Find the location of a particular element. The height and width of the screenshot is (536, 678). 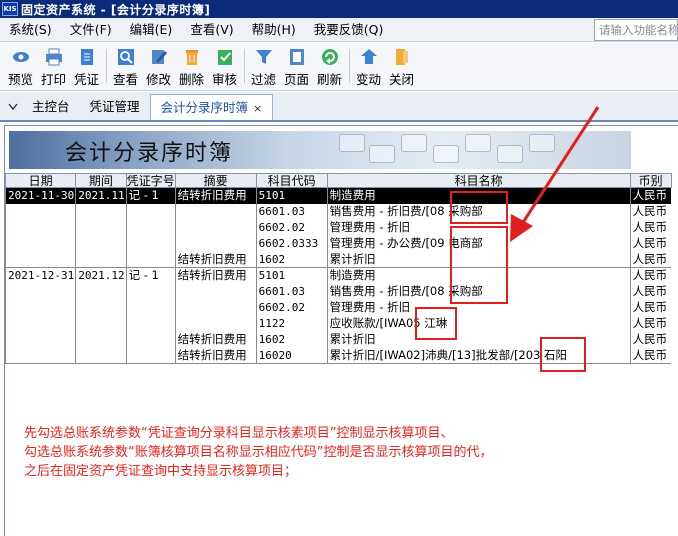

annotation-note-line-2: 勾选总账系统参数“账簿核算项目名称显示相应代码”控制是否显示核算项目的代， is located at coordinates (258, 452).